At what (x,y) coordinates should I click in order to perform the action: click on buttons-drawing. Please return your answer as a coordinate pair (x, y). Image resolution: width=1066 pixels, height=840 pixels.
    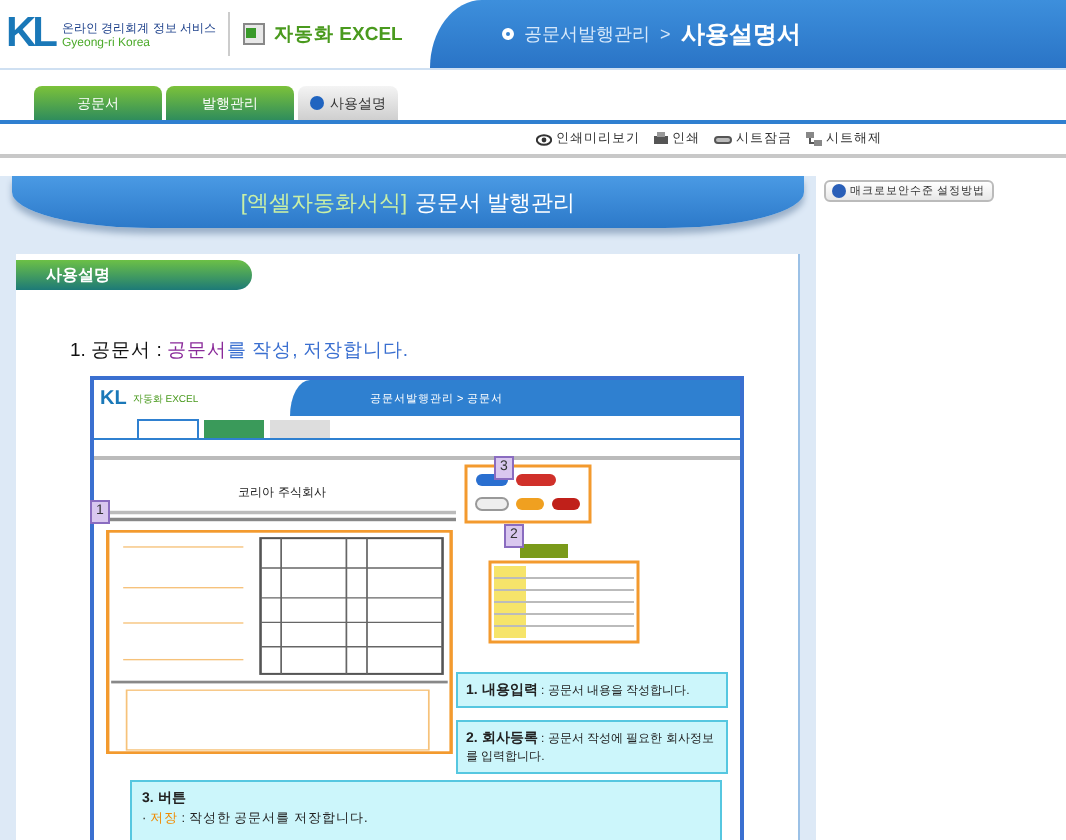
    Looking at the image, I should click on (528, 494).